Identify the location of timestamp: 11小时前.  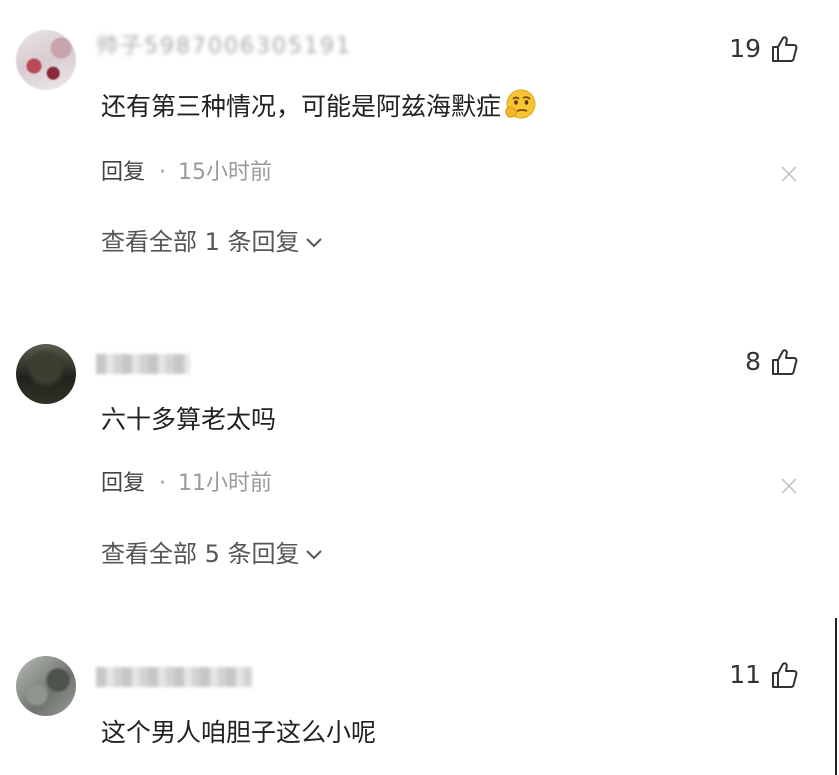
(225, 483).